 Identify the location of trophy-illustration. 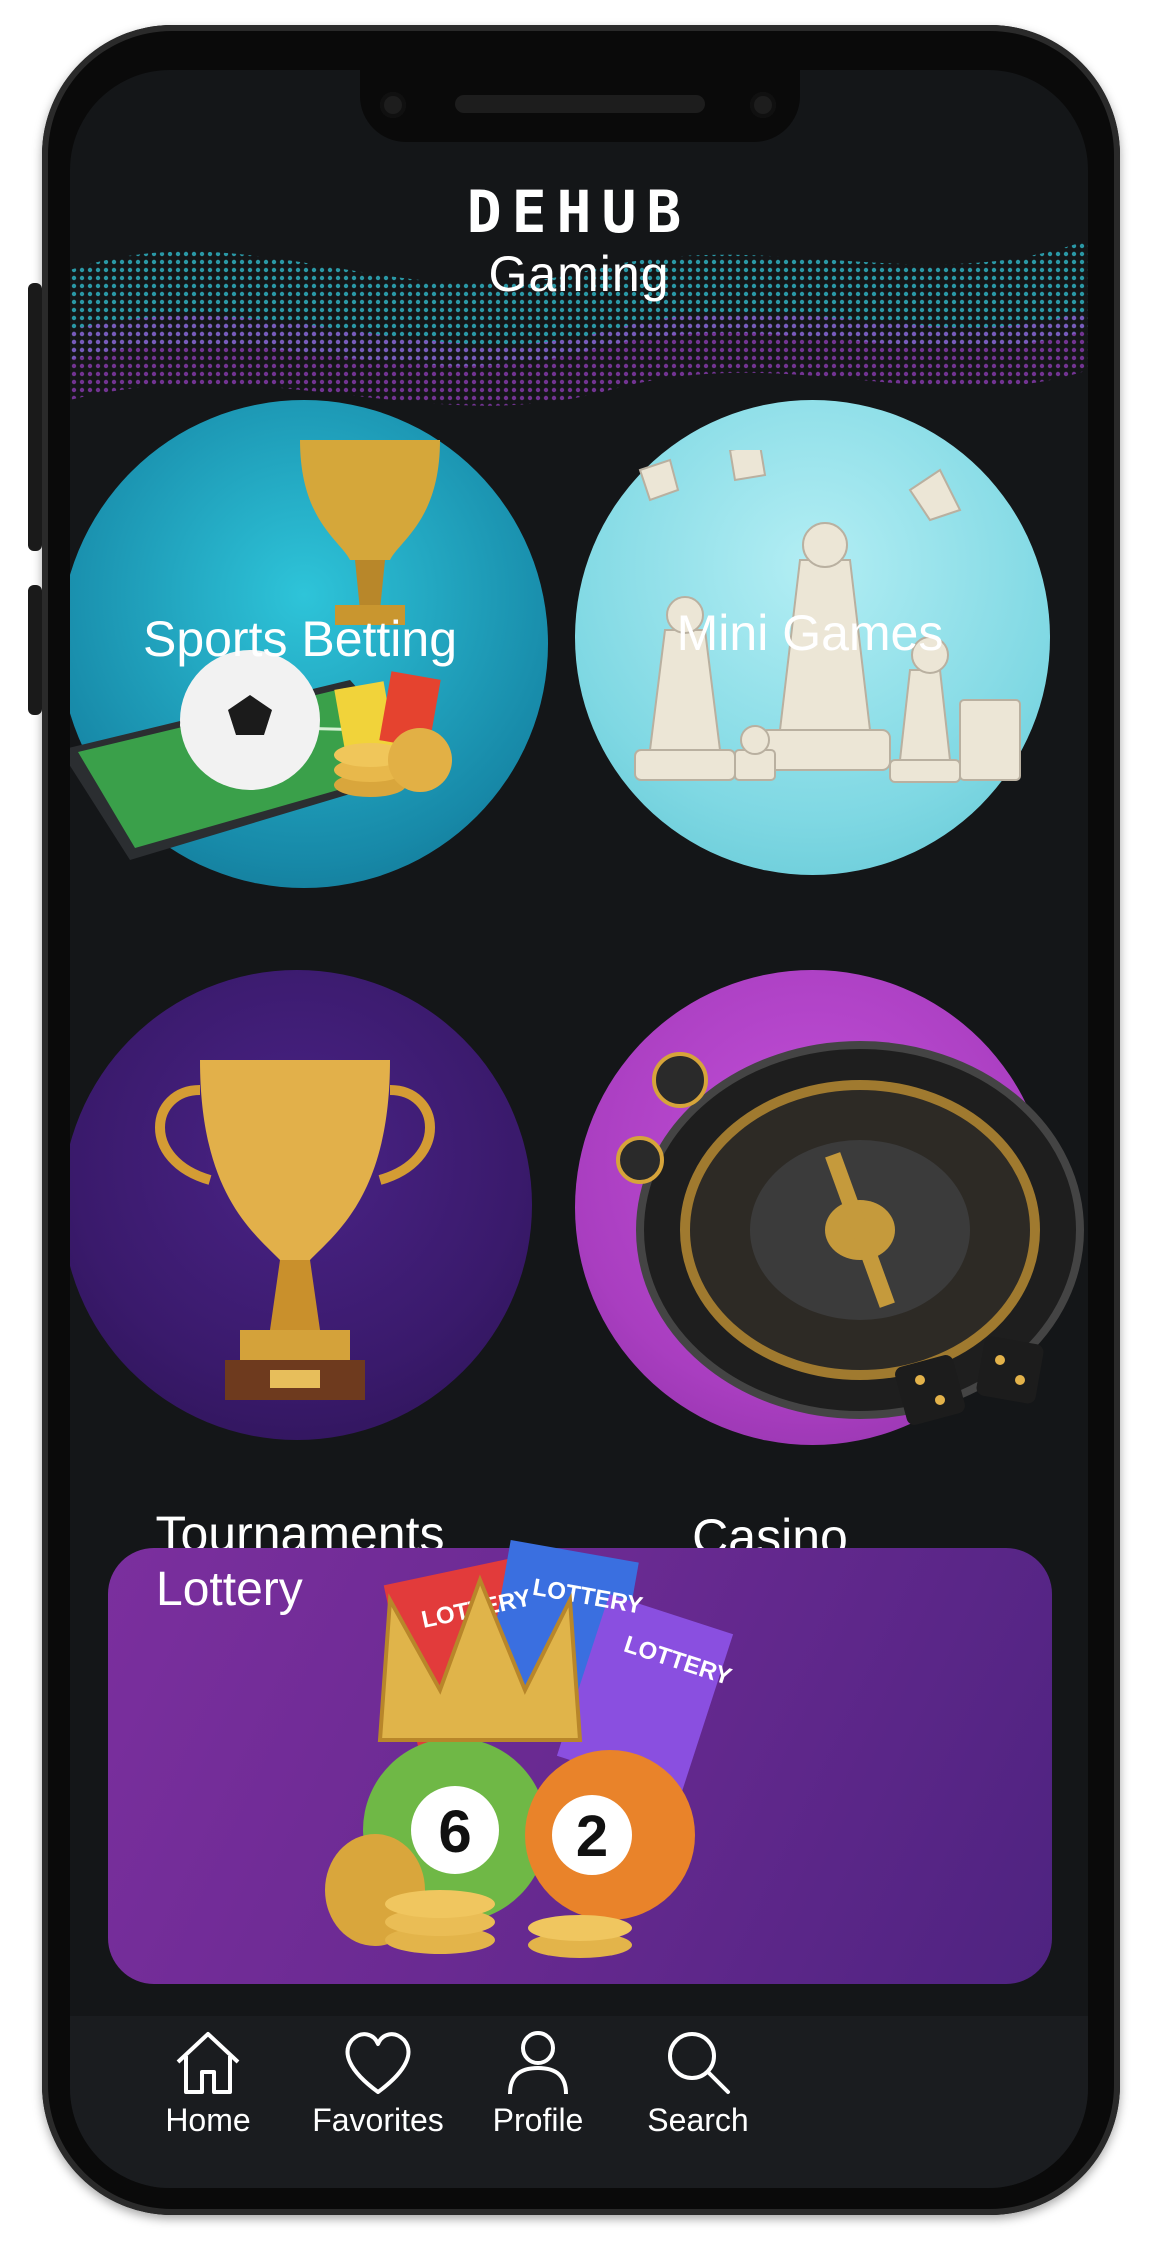
(295, 1230).